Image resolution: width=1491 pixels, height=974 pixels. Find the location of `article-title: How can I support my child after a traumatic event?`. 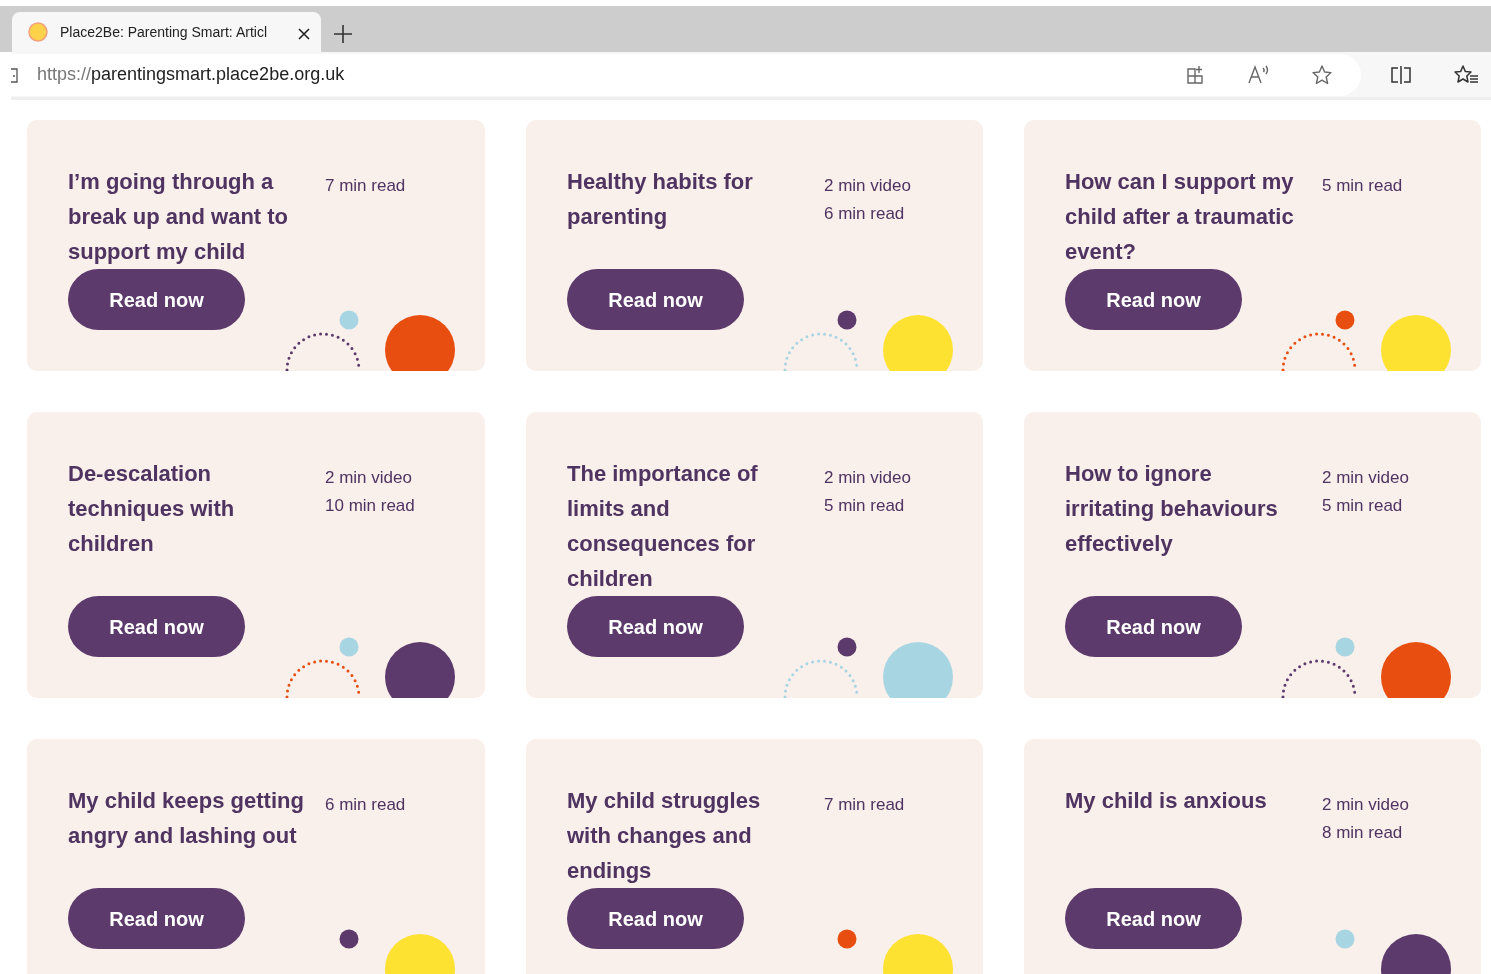

article-title: How can I support my child after a traumatic event? is located at coordinates (1180, 217).